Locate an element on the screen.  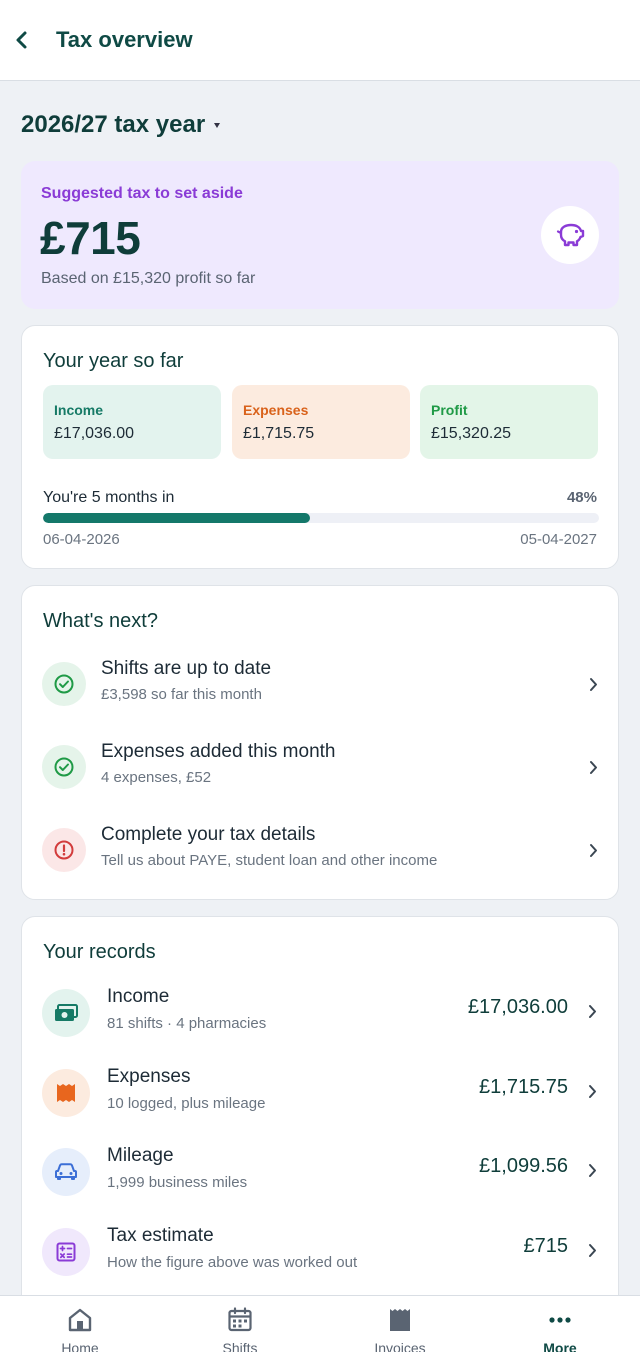
nav-label: Shifts is located at coordinates (240, 1346).